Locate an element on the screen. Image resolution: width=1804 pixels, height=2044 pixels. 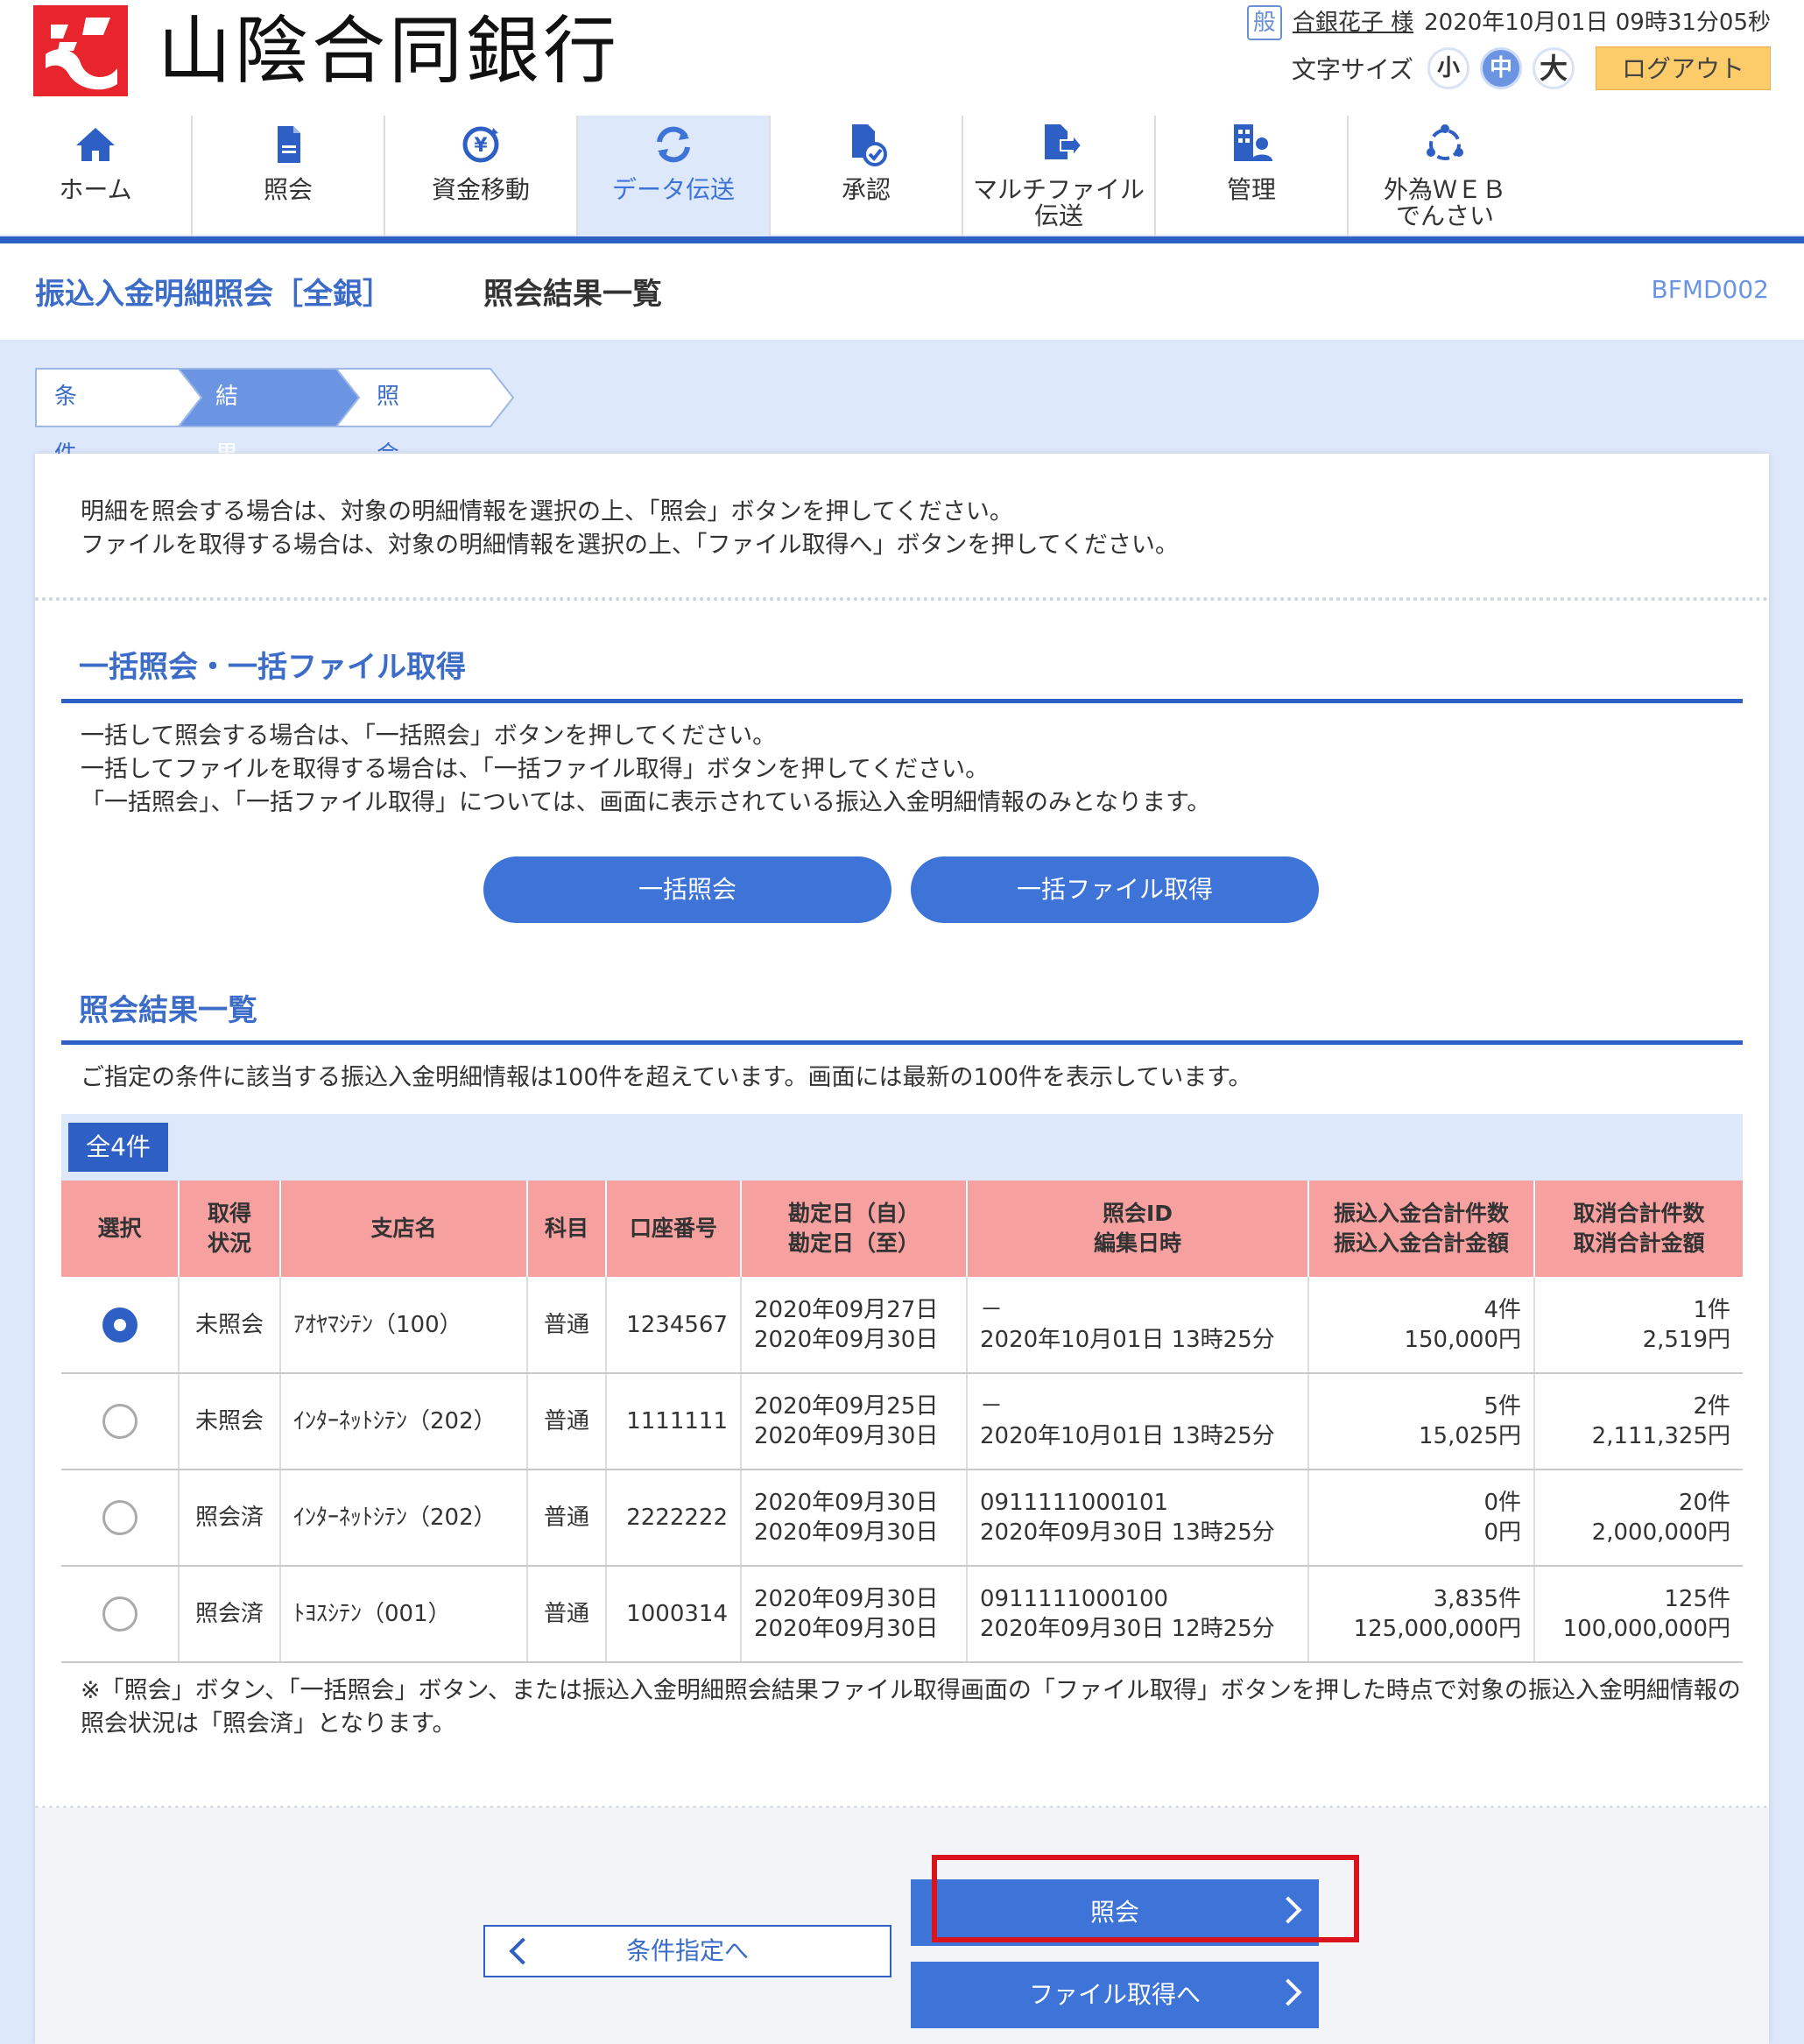
row-date-from: 2020年09月30日 is located at coordinates (846, 1503).